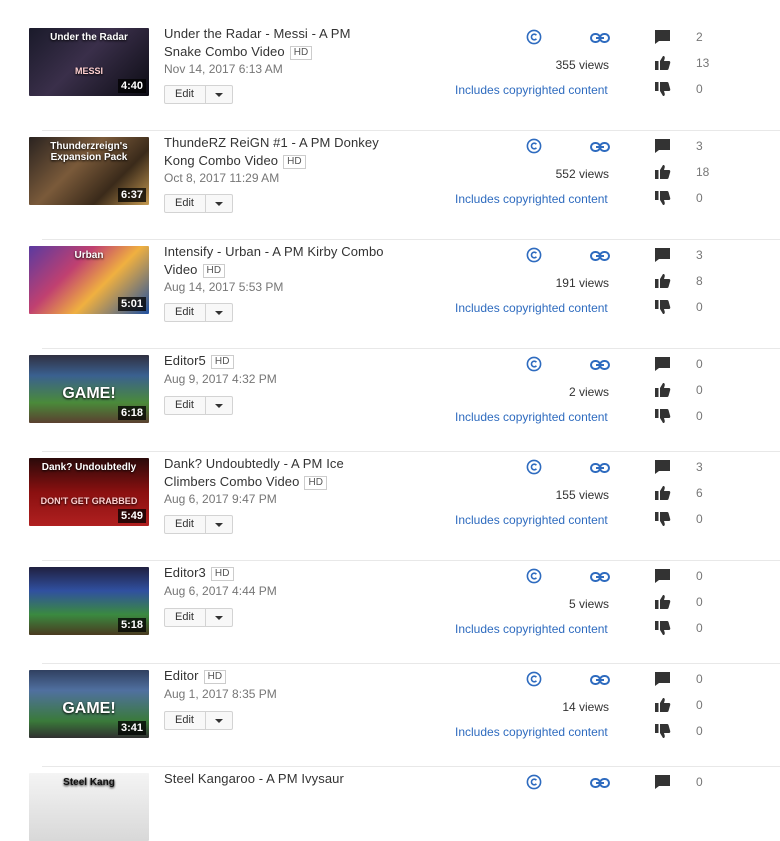 The image size is (780, 841). Describe the element at coordinates (89, 280) in the screenshot. I see `video-thumbnail: Urban 5:01` at that location.